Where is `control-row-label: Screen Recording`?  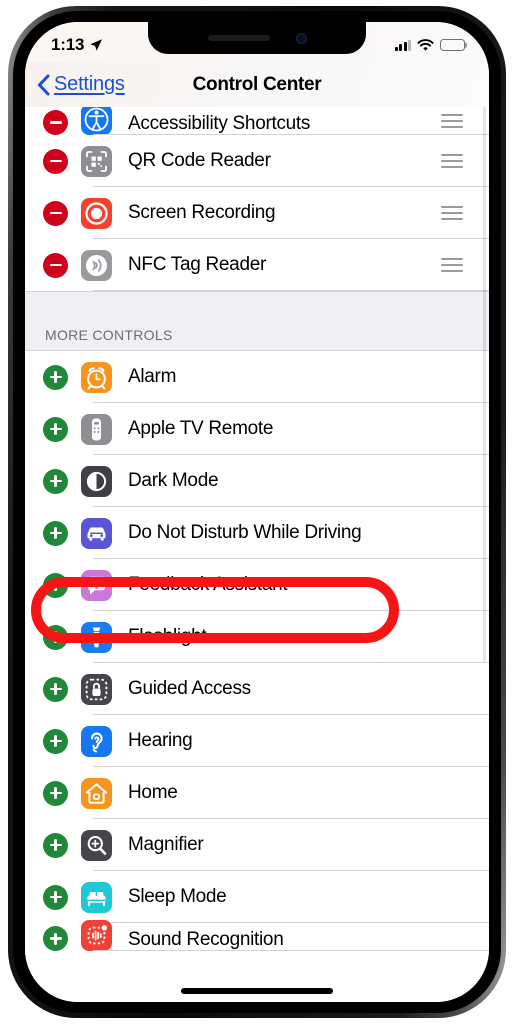 control-row-label: Screen Recording is located at coordinates (202, 212).